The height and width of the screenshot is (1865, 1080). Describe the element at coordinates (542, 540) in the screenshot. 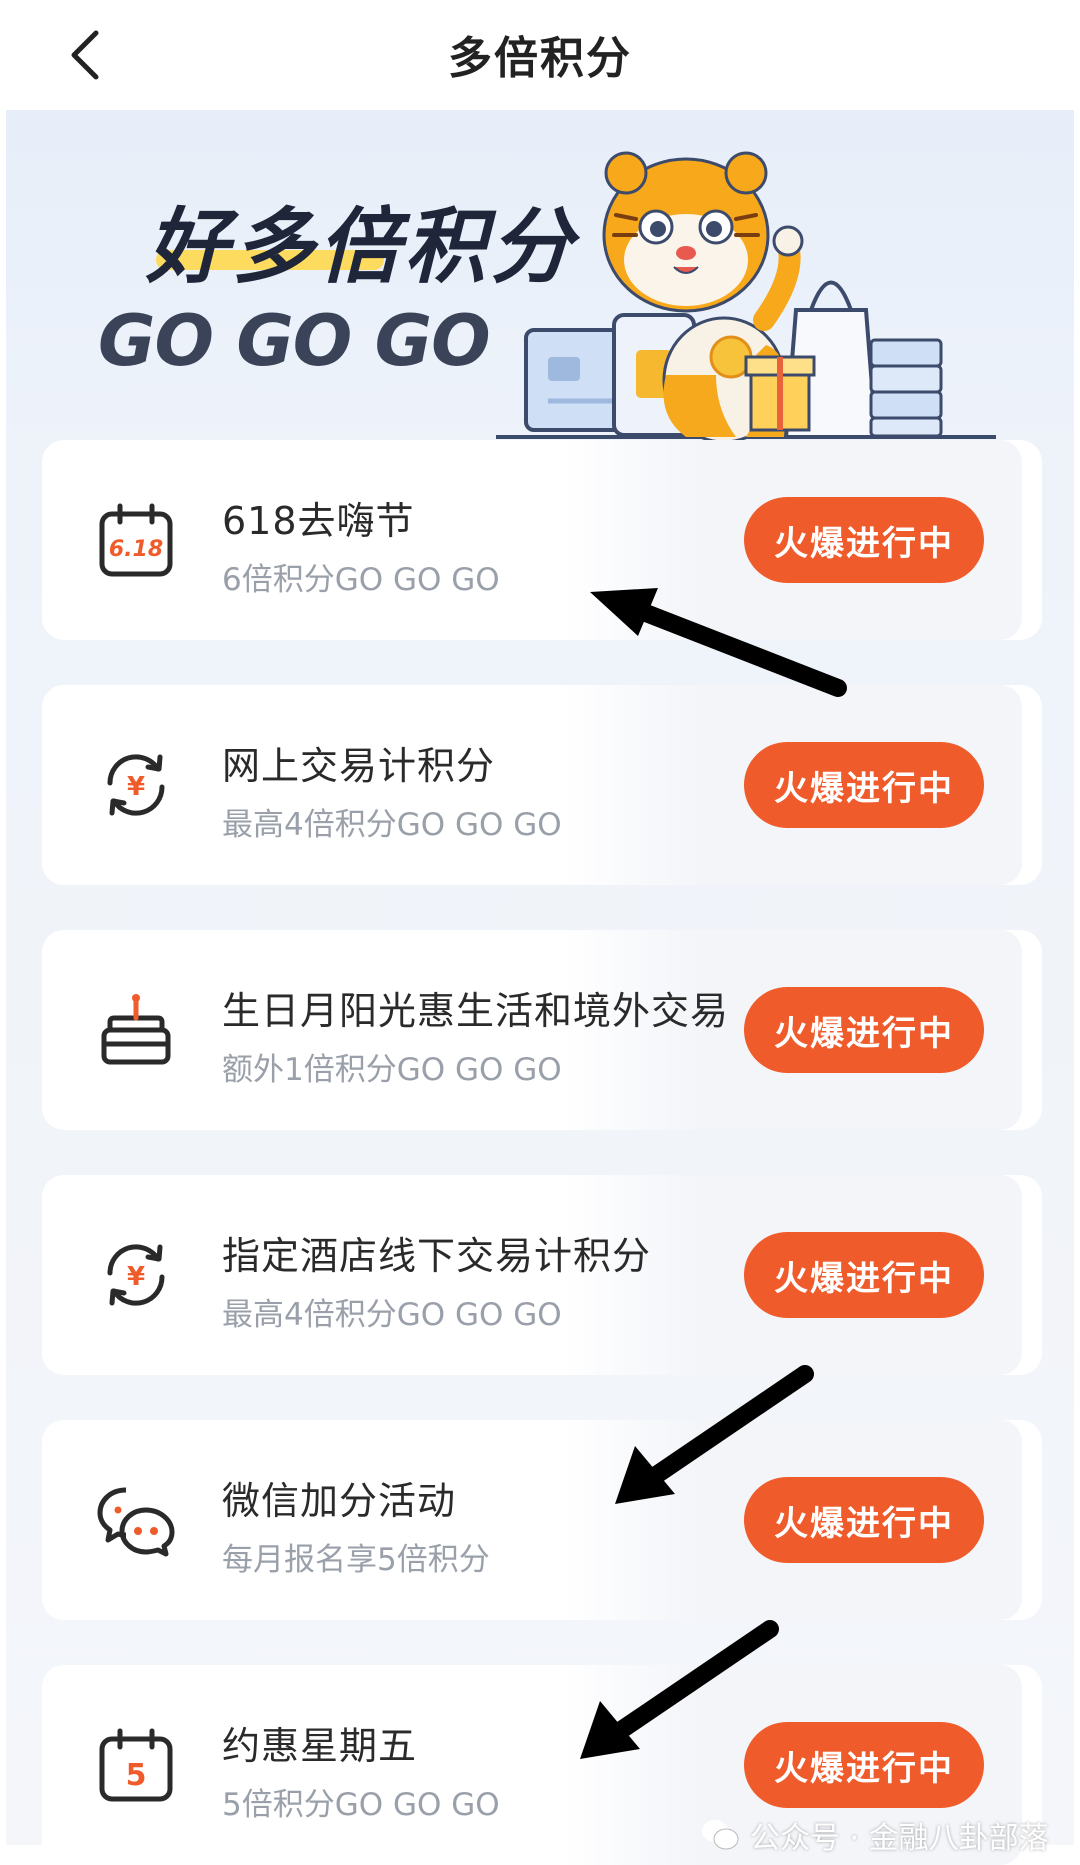

I see `activity-card: 6.18 618去嗨节 6倍积分GO GO GO 火爆进行中` at that location.